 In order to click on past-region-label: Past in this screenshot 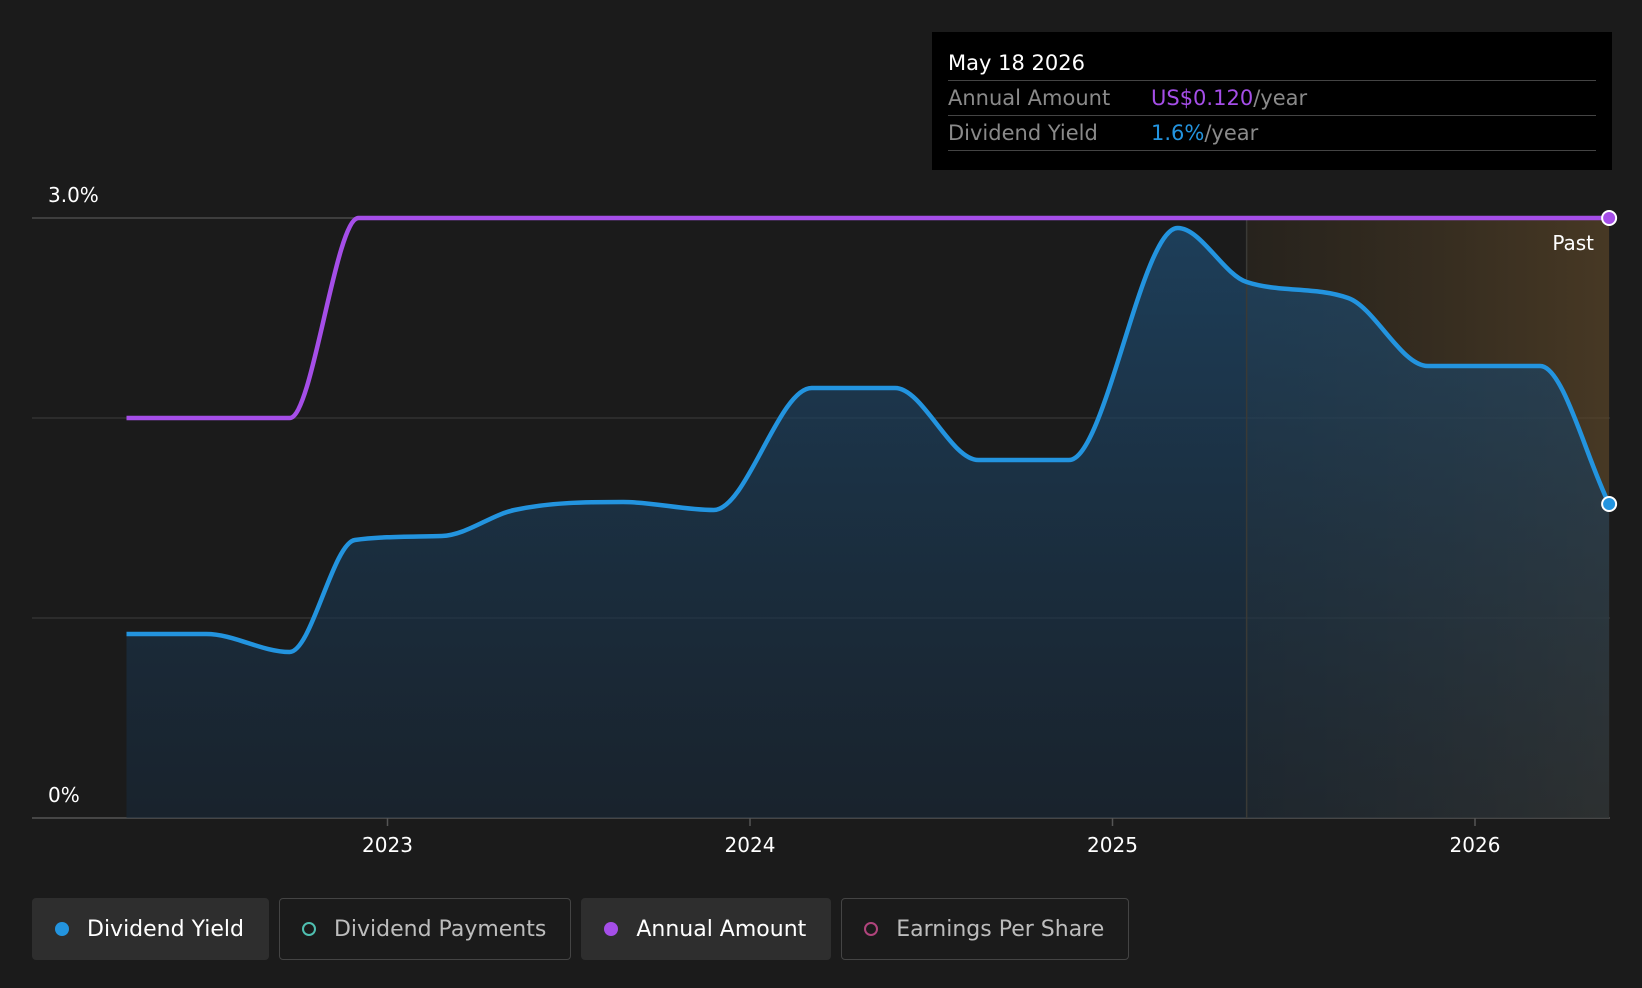, I will do `click(1573, 243)`.